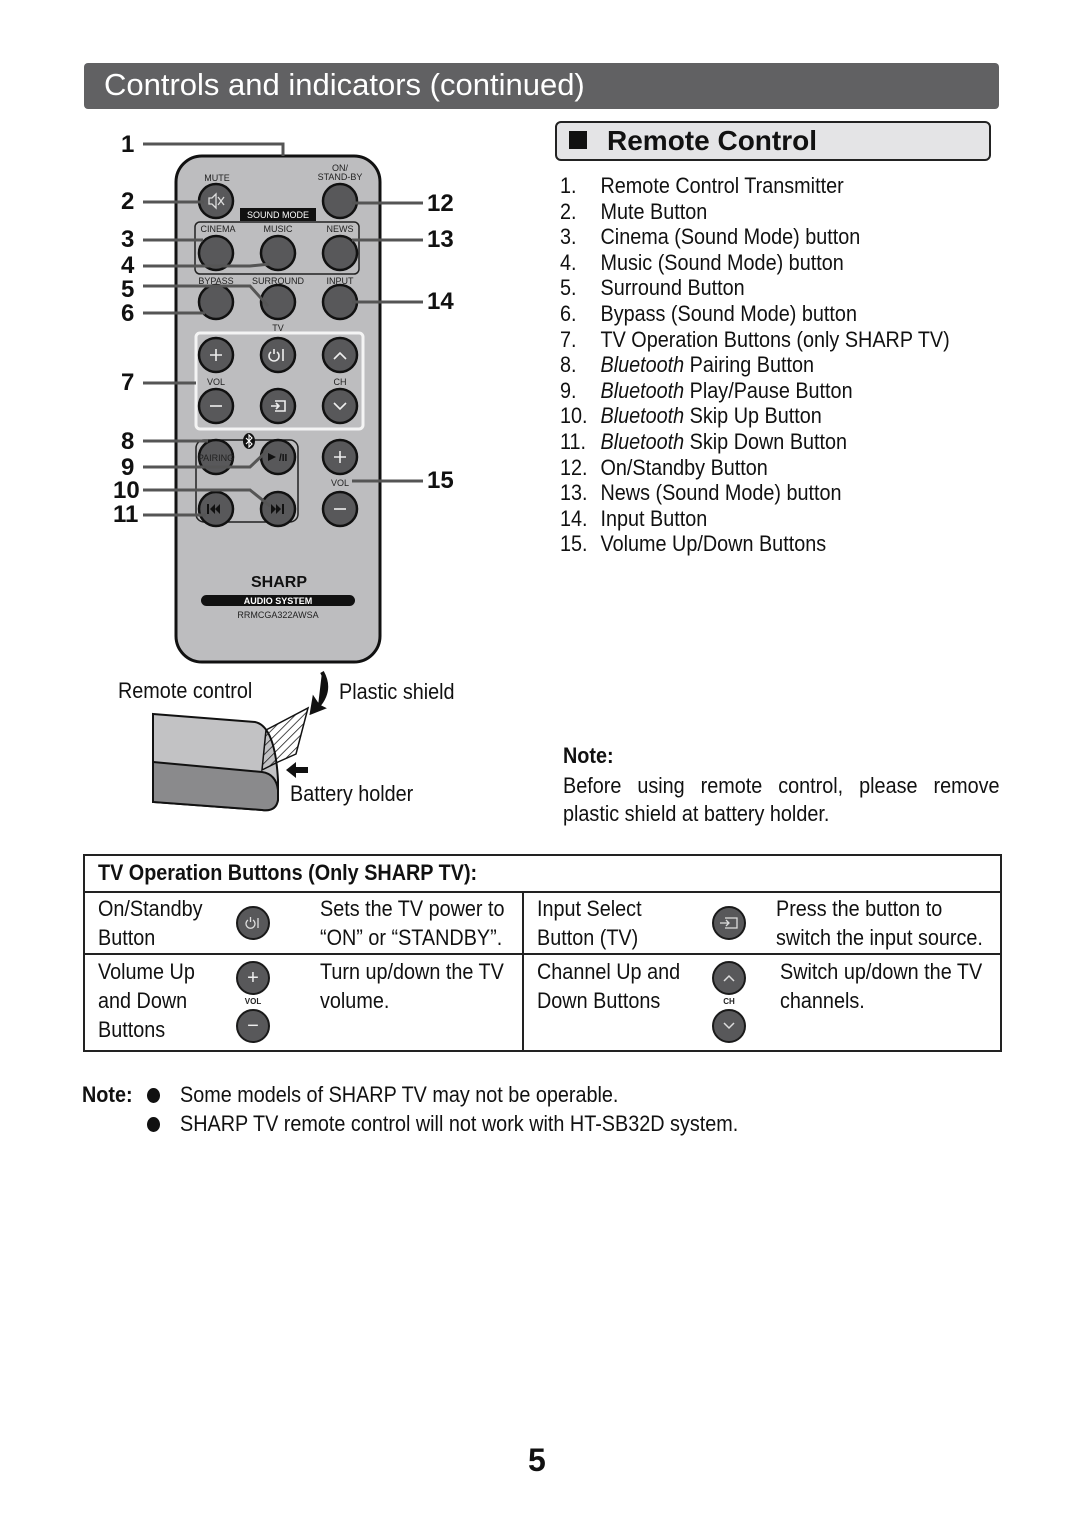  I want to click on list-item-text: Cinema (Sound Mode) button, so click(730, 237).